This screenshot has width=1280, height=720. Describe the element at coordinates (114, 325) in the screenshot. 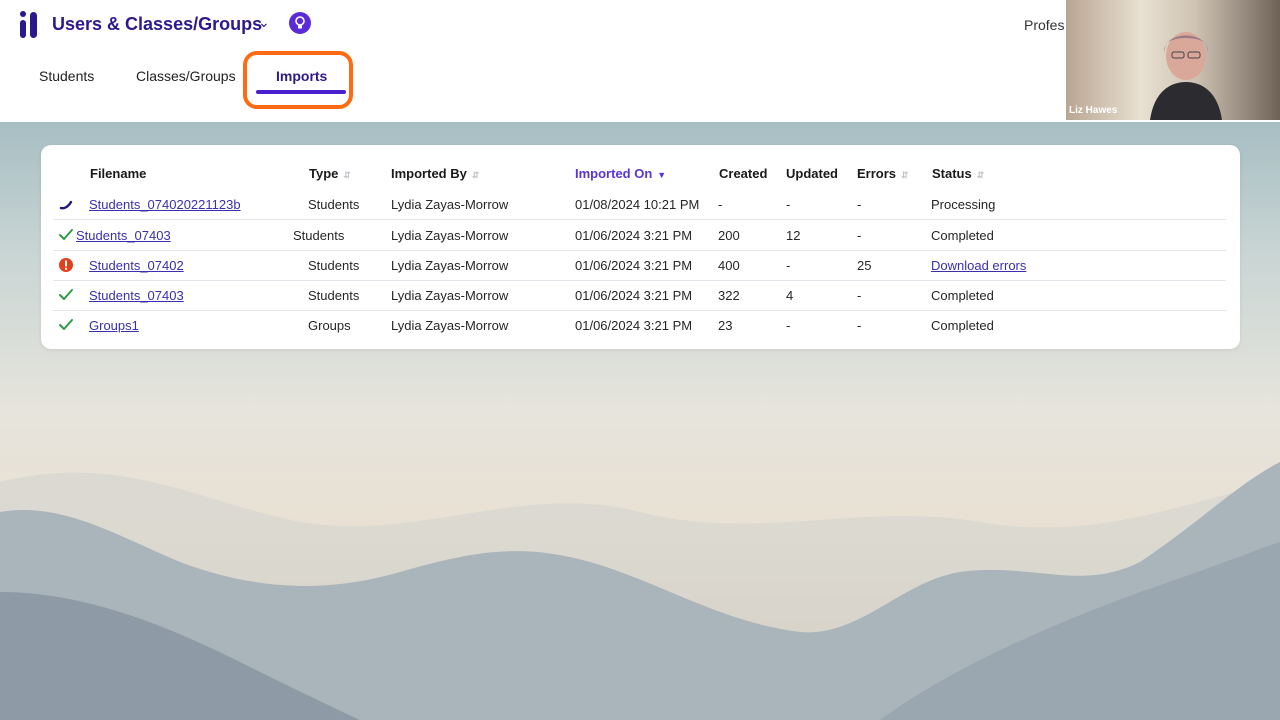

I see `filename-link: Groups1` at that location.